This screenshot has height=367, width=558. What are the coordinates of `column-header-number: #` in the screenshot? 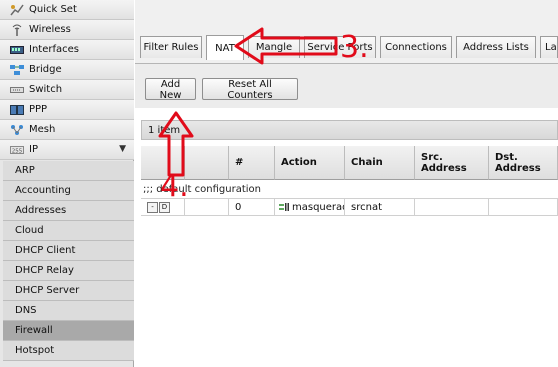 It's located at (252, 163).